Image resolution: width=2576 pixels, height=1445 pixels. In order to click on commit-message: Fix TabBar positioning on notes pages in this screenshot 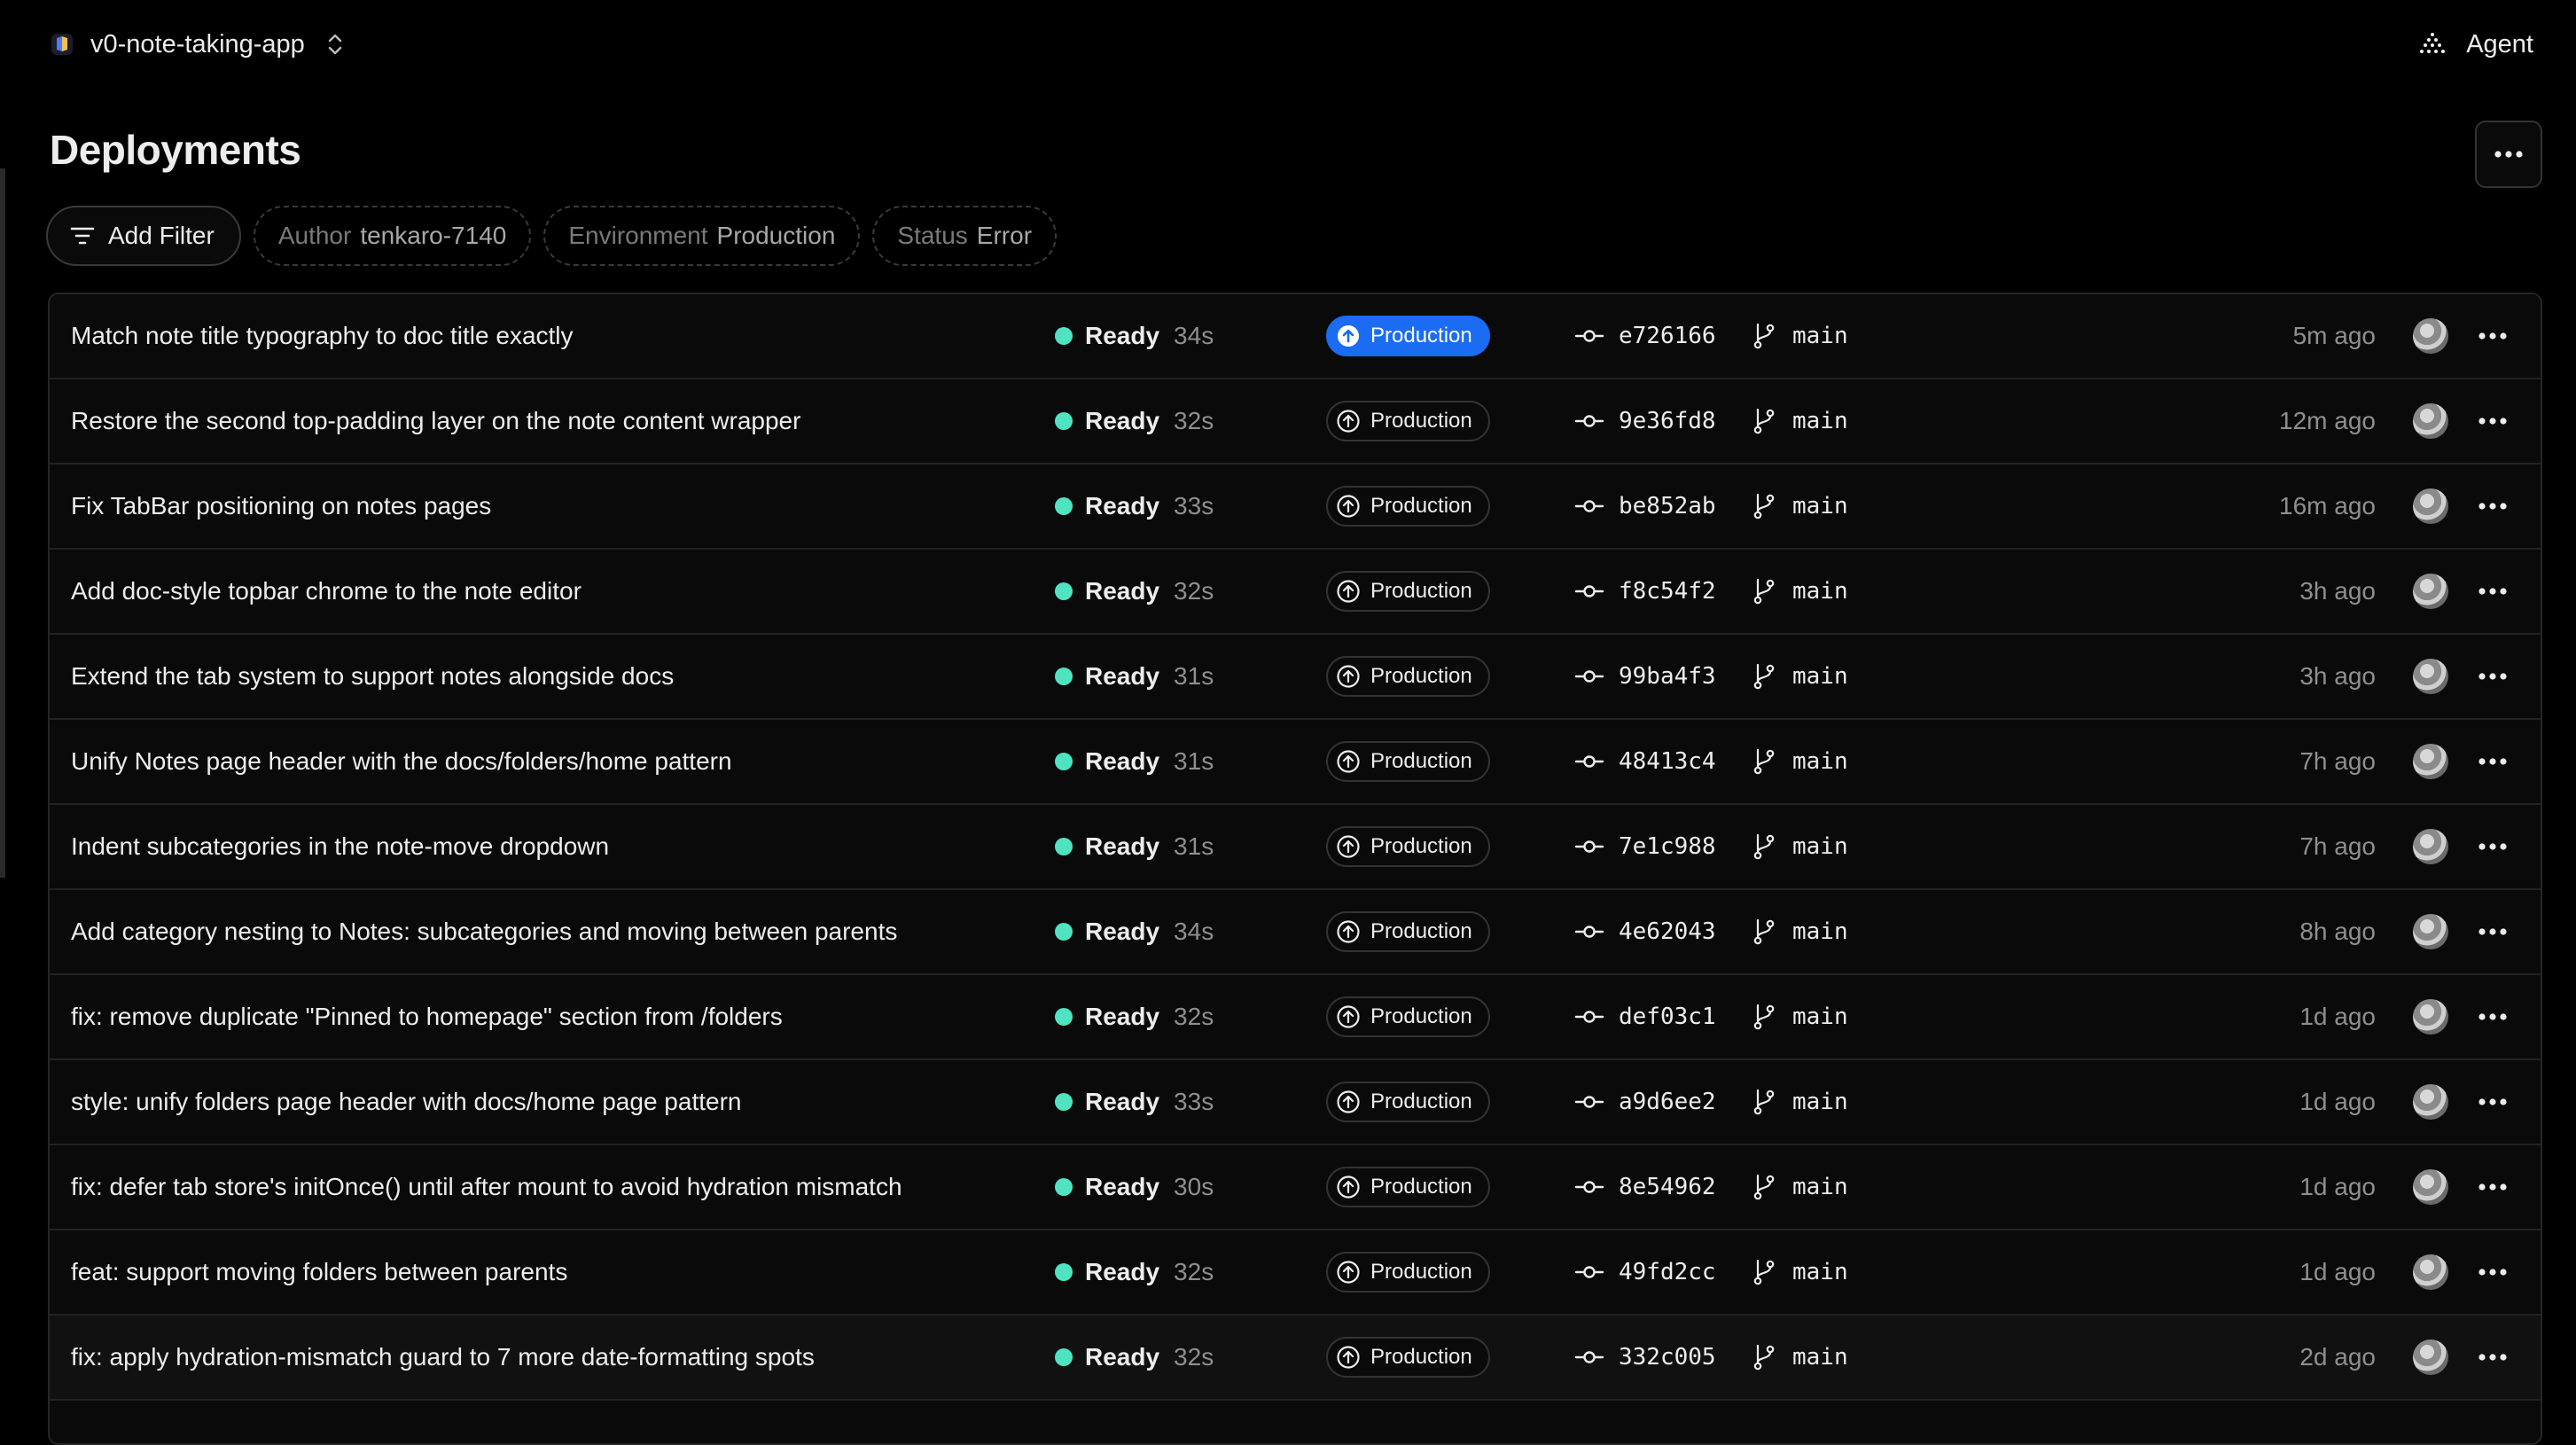, I will do `click(281, 506)`.